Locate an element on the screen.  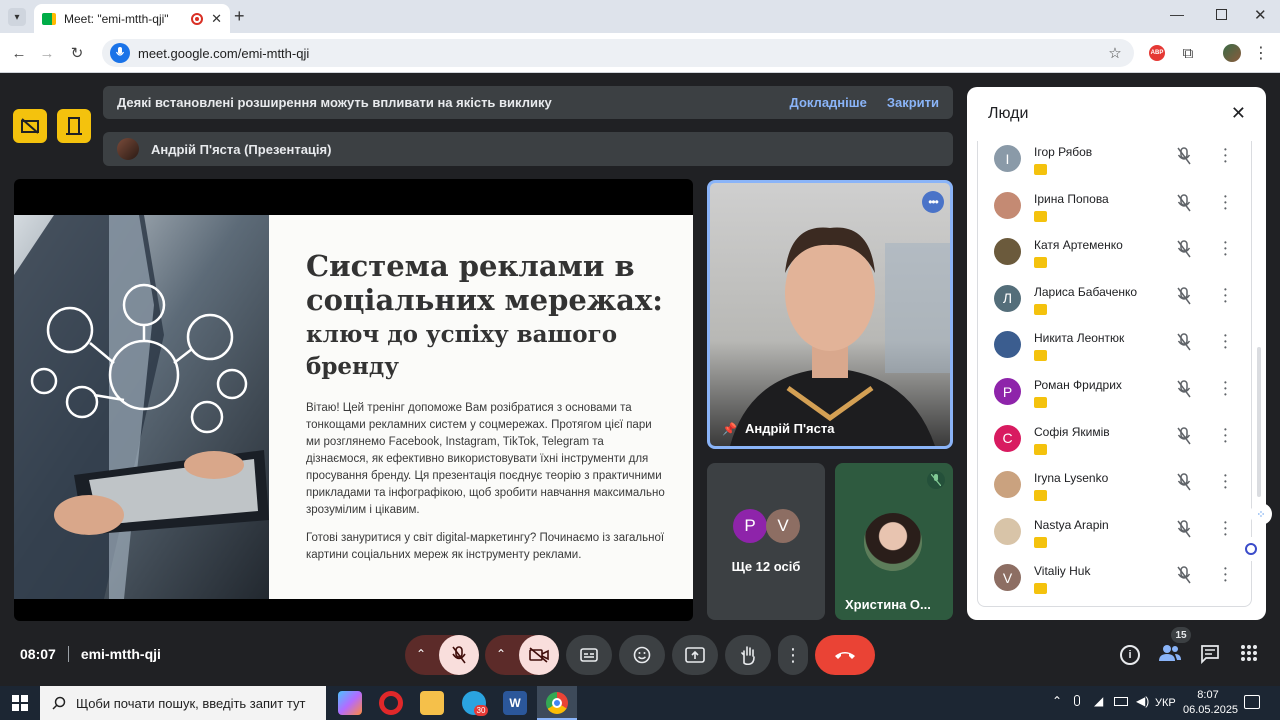
participant-name: Nastya Arapin is located at coordinates (1071, 524).